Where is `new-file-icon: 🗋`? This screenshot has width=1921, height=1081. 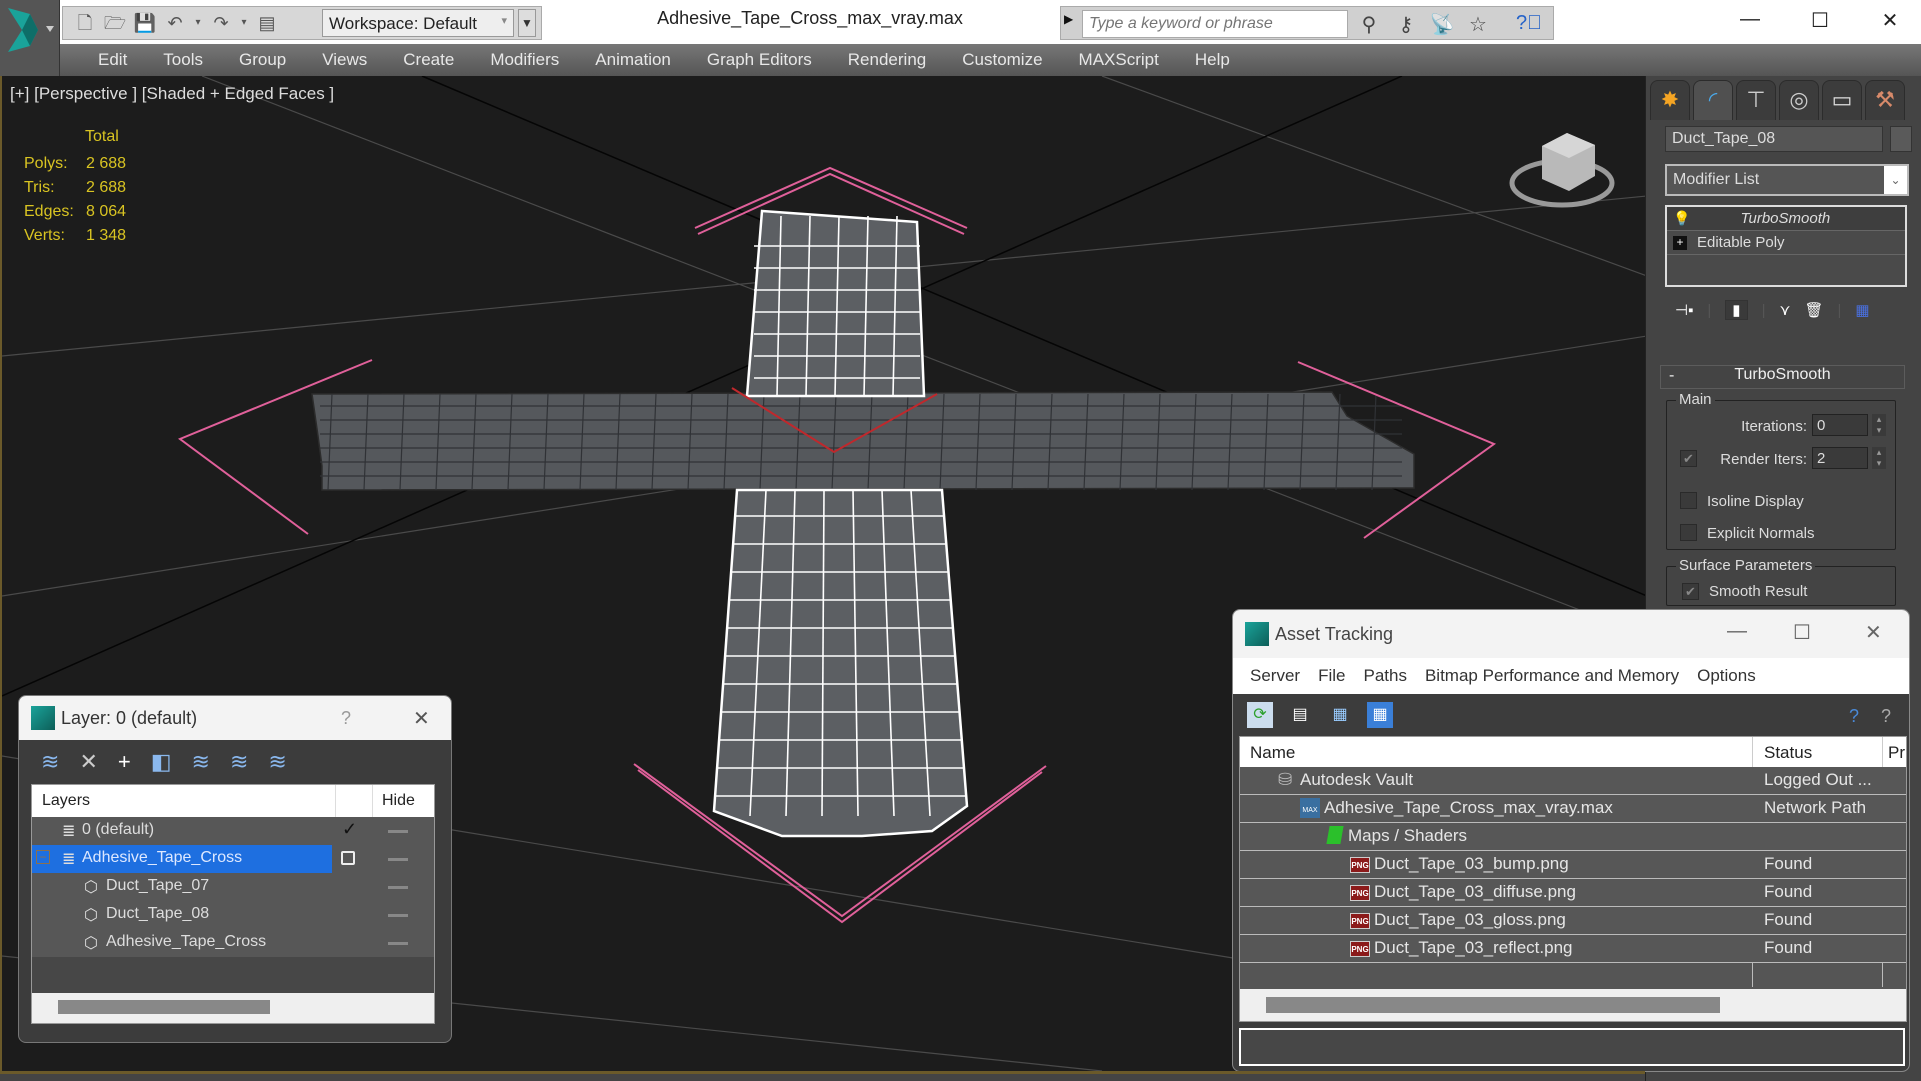
new-file-icon: 🗋 is located at coordinates (85, 23).